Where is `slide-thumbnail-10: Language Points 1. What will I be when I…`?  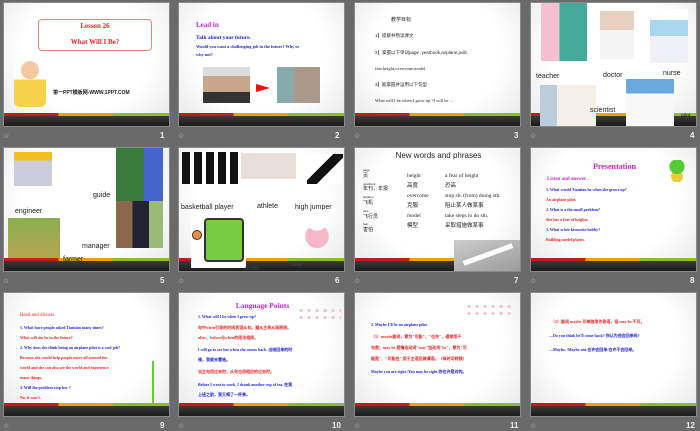
slide-thumbnail-10: Language Points 1. What will I be when I… is located at coordinates (261, 354).